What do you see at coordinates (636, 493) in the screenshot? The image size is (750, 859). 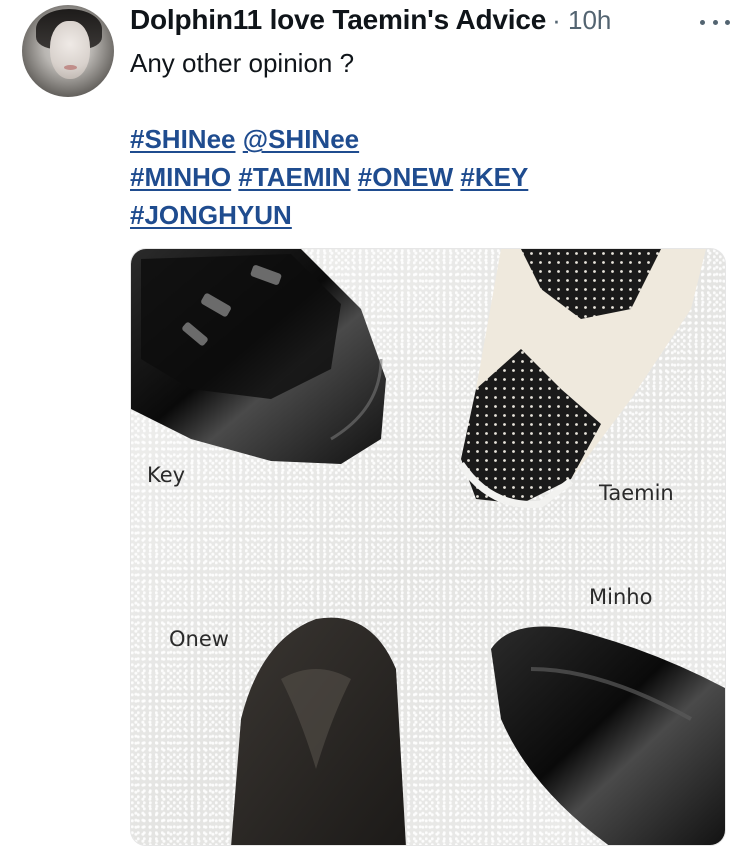 I see `label-taemin: Taemin` at bounding box center [636, 493].